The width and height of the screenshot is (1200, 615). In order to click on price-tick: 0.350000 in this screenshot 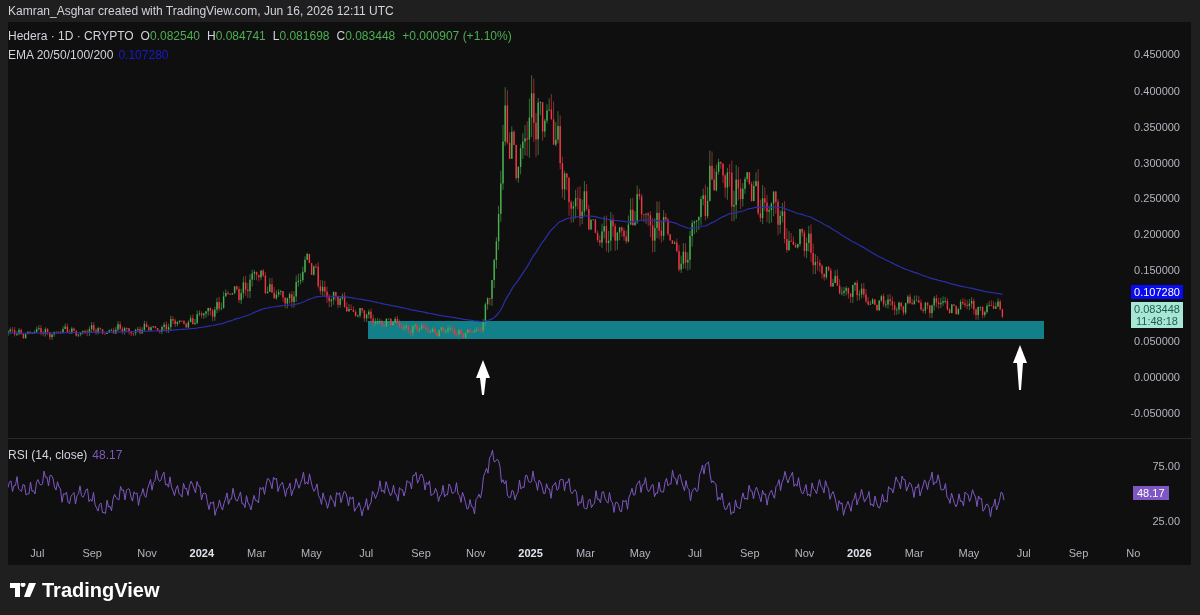, I will do `click(1156, 127)`.